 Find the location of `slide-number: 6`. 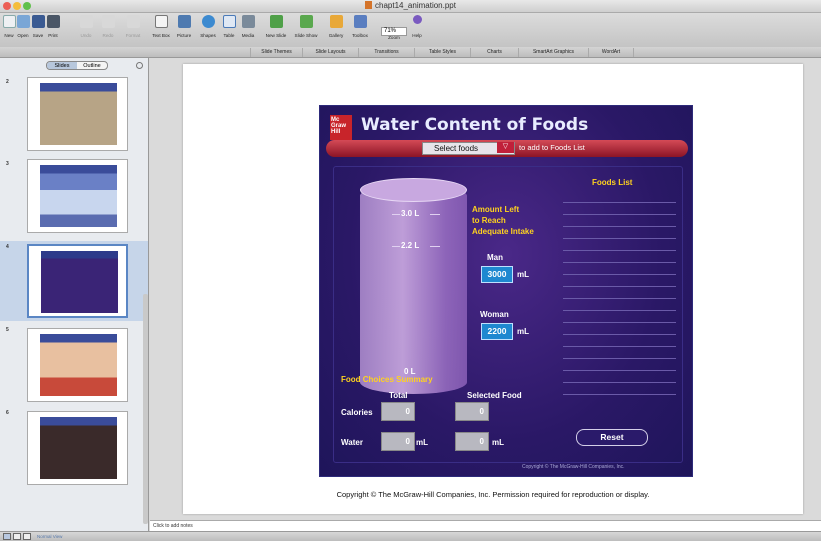

slide-number: 6 is located at coordinates (7, 413).